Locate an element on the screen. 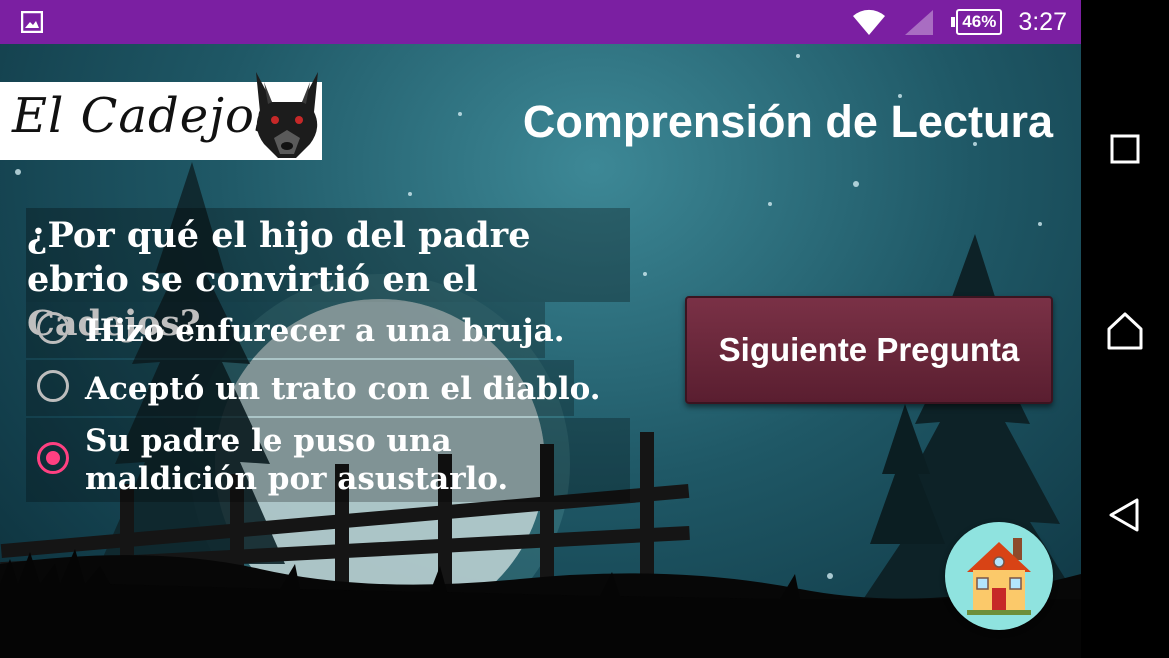  app-logo: El Cadejos is located at coordinates (161, 116).